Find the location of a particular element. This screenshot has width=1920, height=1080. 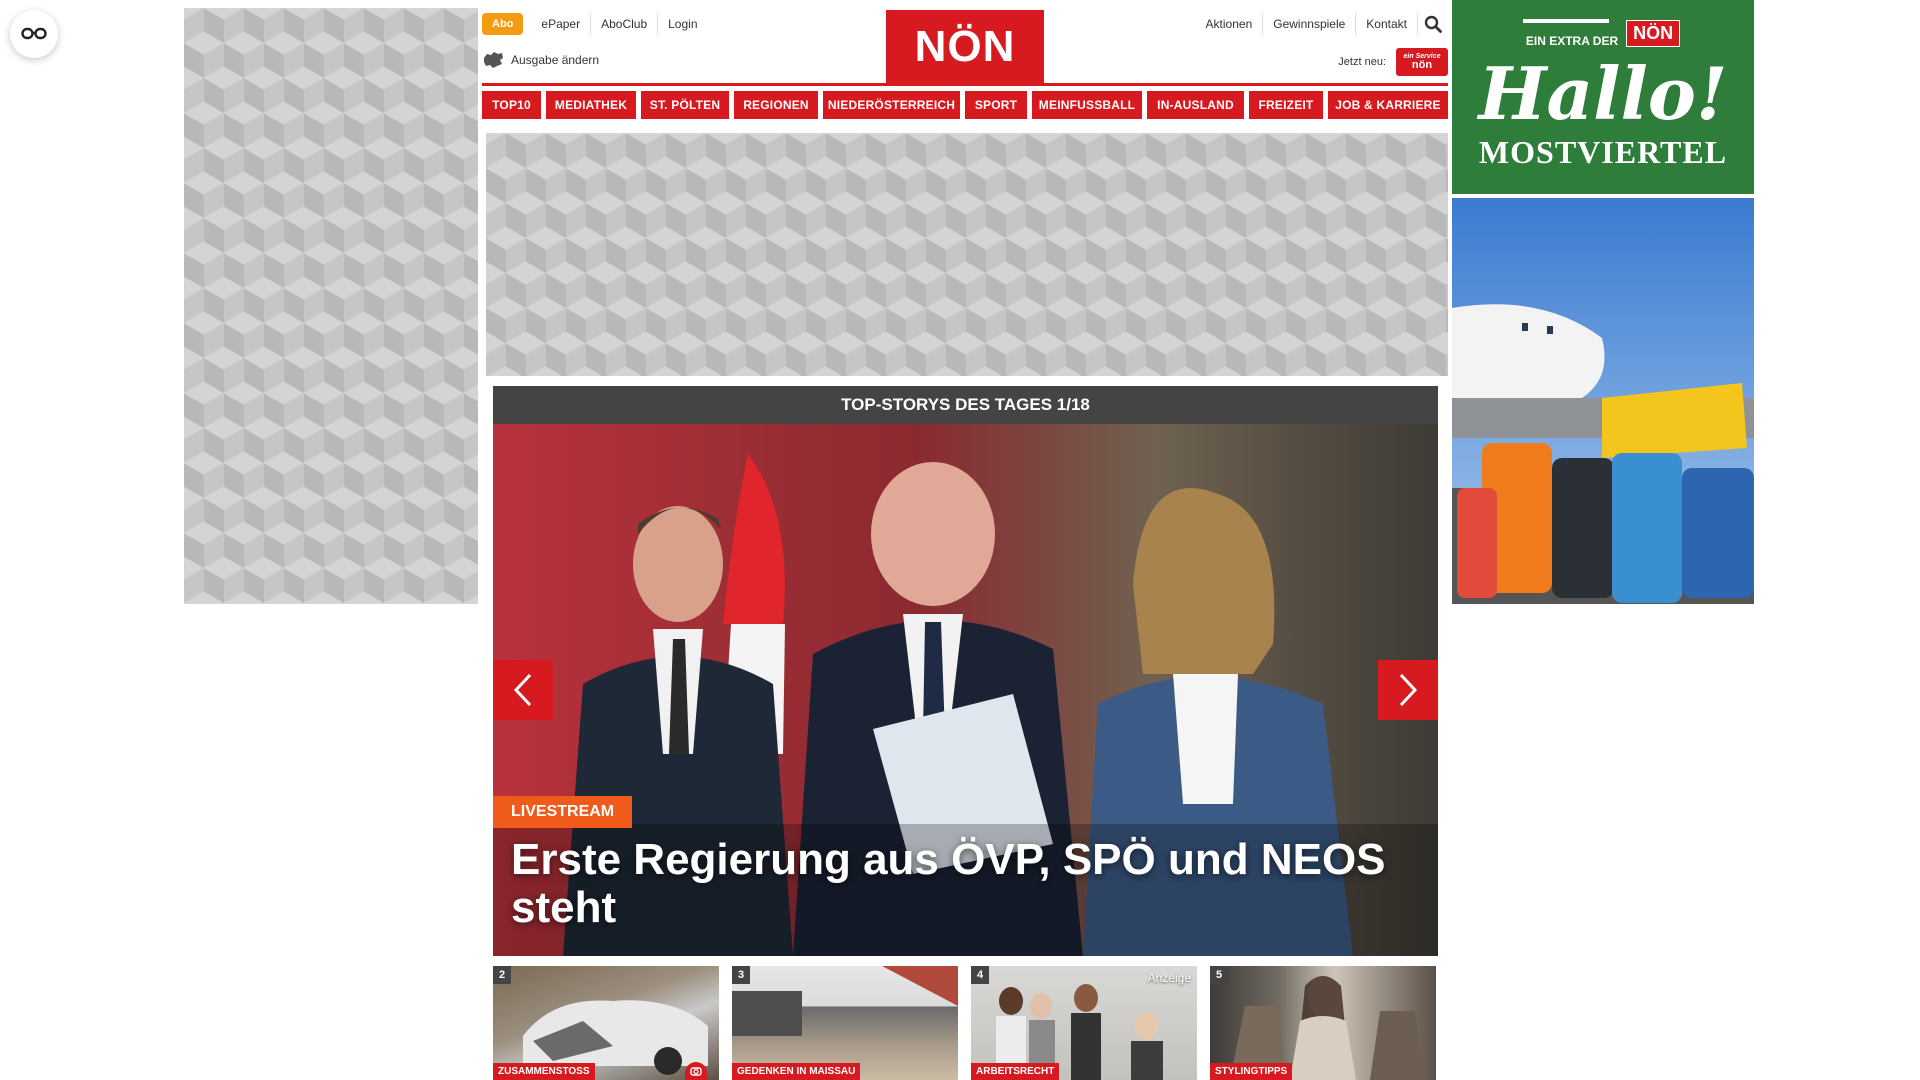

map-icon is located at coordinates (493, 60).